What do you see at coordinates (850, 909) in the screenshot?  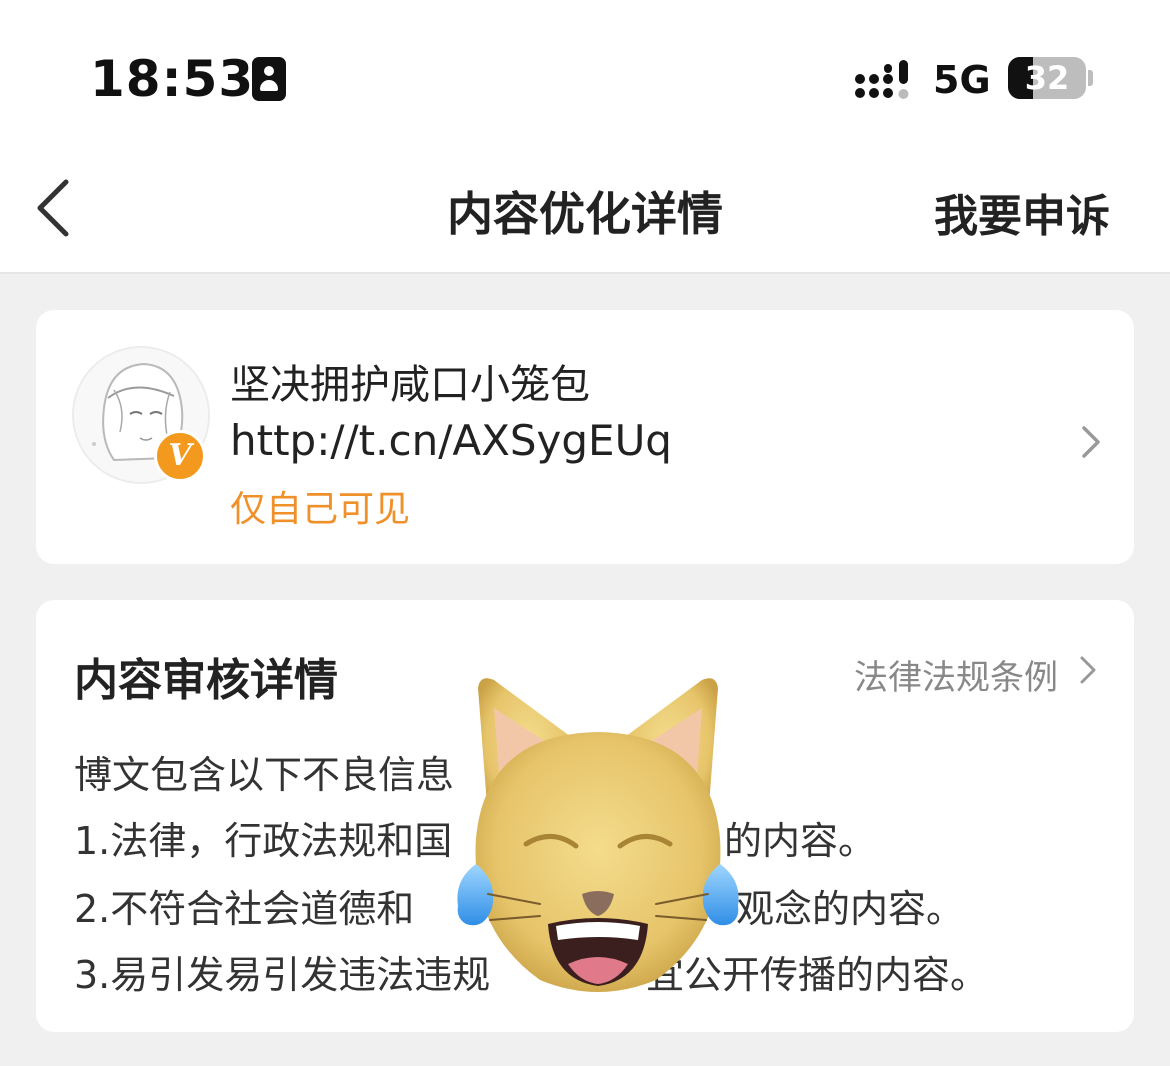 I see `review-item-2-end: 观念的内容。` at bounding box center [850, 909].